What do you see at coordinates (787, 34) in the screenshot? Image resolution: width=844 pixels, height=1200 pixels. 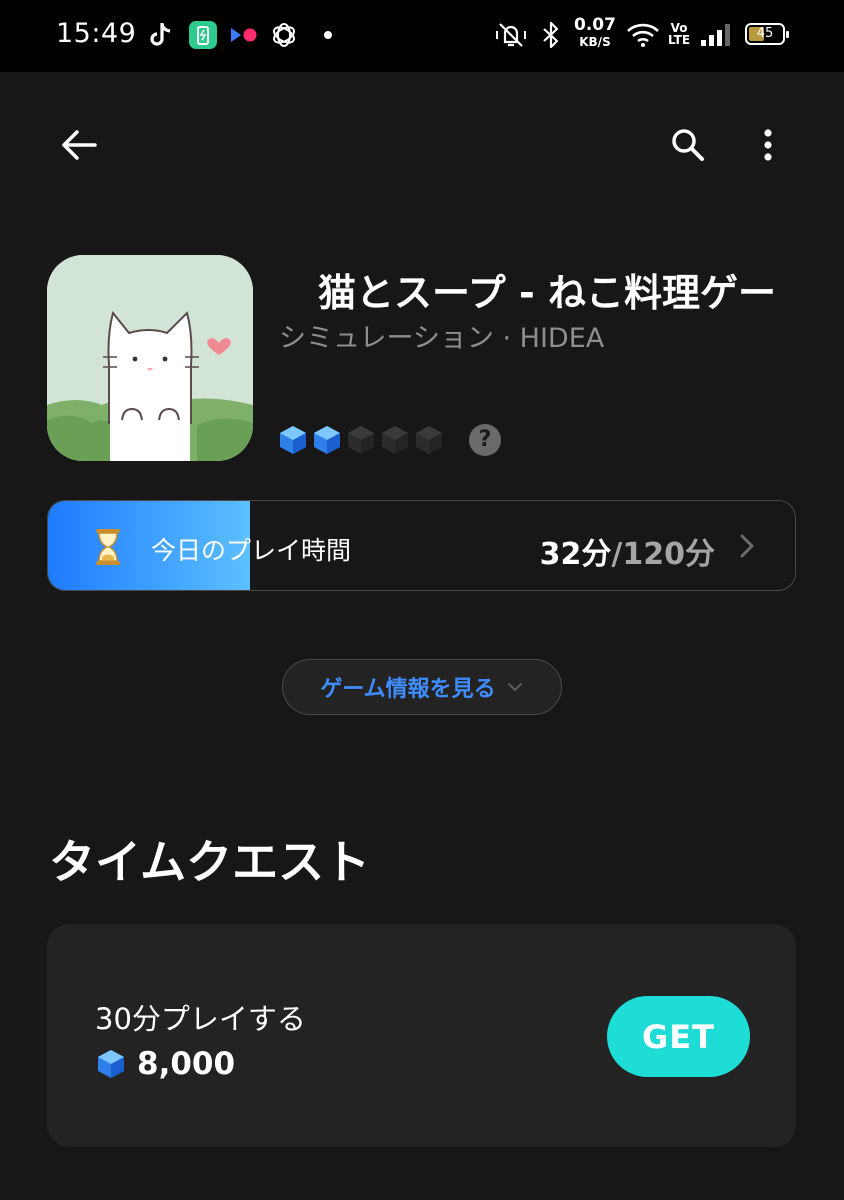 I see `battery-tip` at bounding box center [787, 34].